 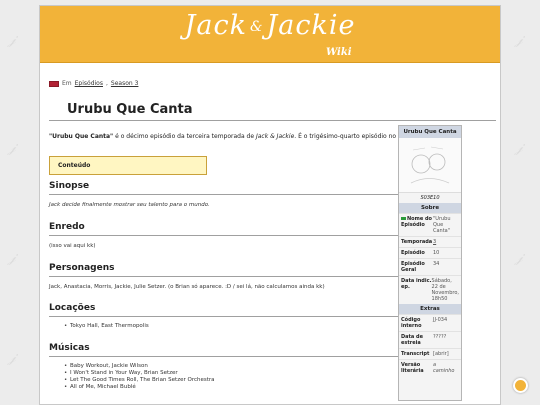 I want to click on list-item: All of Me, Michael Bublé, so click(x=139, y=387).